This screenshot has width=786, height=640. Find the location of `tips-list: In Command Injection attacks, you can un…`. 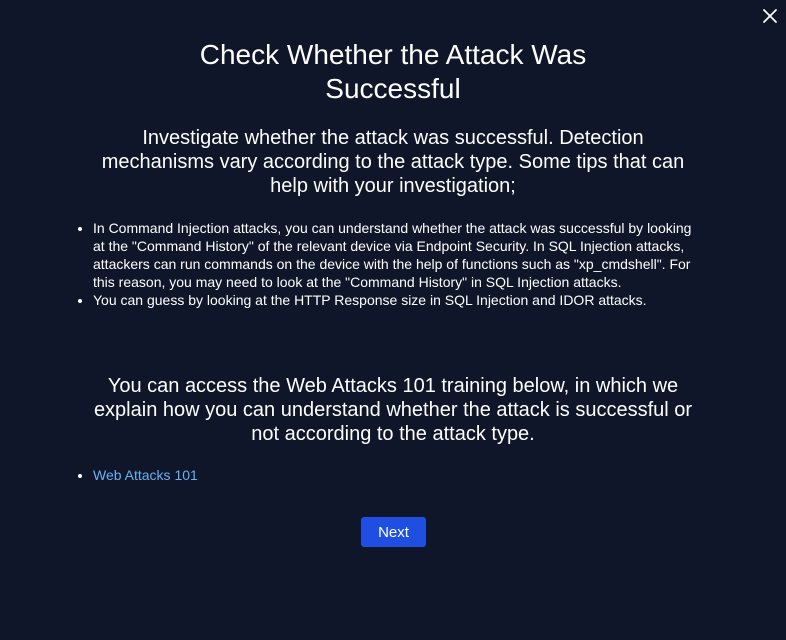

tips-list: In Command Injection attacks, you can un… is located at coordinates (390, 264).